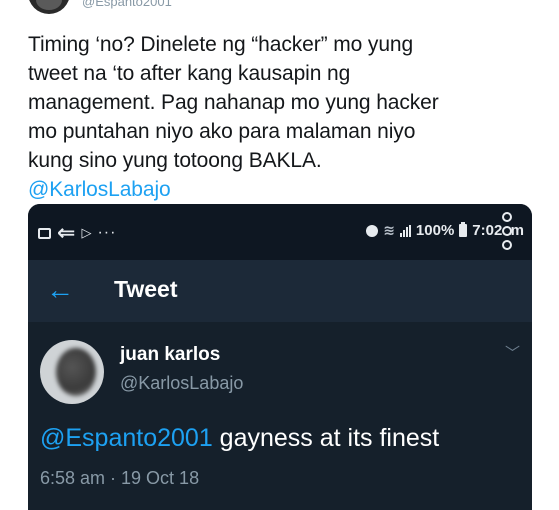  Describe the element at coordinates (233, 102) in the screenshot. I see `tweet-text-line: management. Pag nahanap mo yung hacker` at that location.